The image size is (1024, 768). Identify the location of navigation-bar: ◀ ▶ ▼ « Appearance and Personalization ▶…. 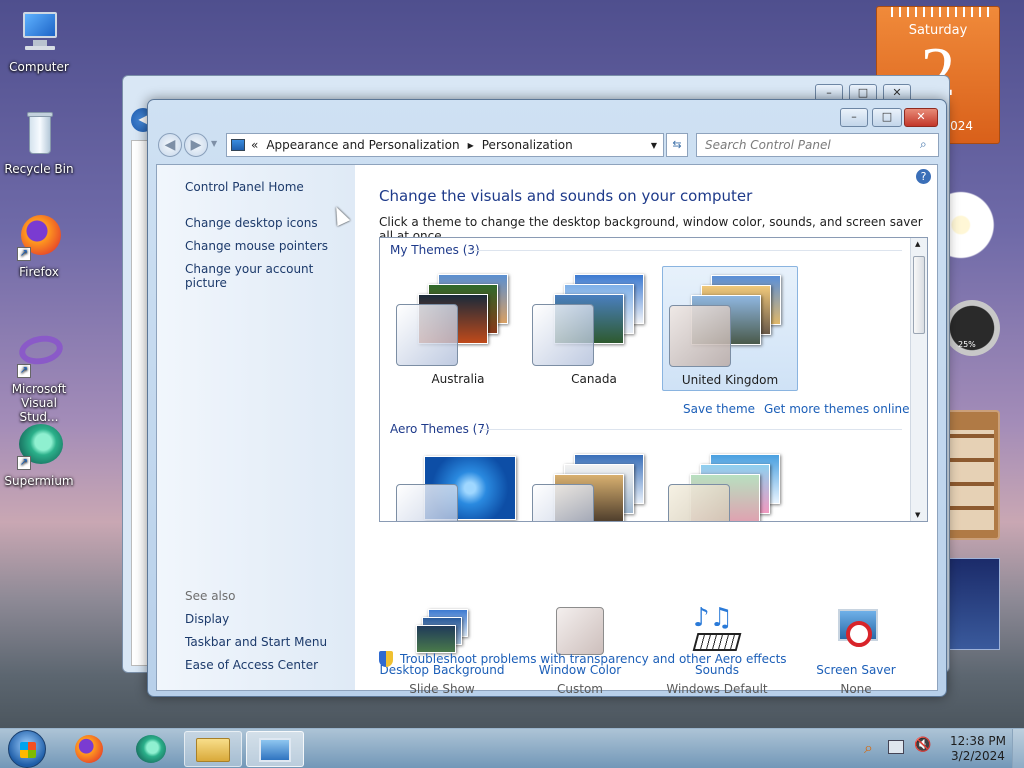
(547, 145).